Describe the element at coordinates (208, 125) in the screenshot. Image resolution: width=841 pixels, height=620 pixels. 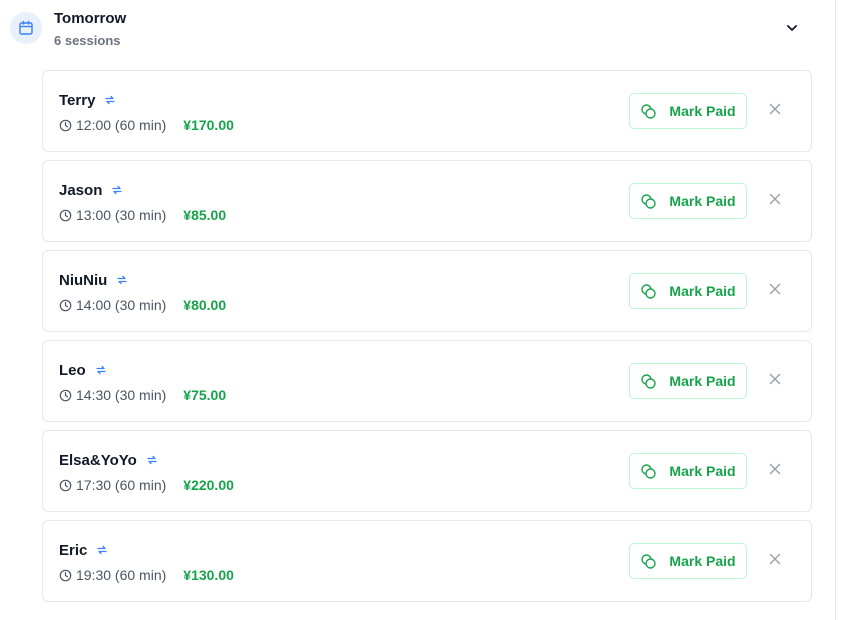
I see `session-price: ¥170.00` at that location.